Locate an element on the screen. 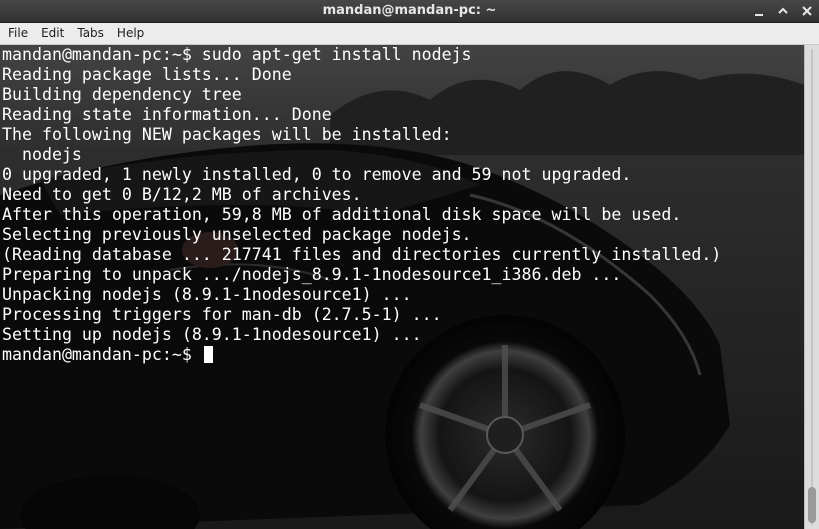  terminal-line: Reading state information... Done is located at coordinates (167, 114).